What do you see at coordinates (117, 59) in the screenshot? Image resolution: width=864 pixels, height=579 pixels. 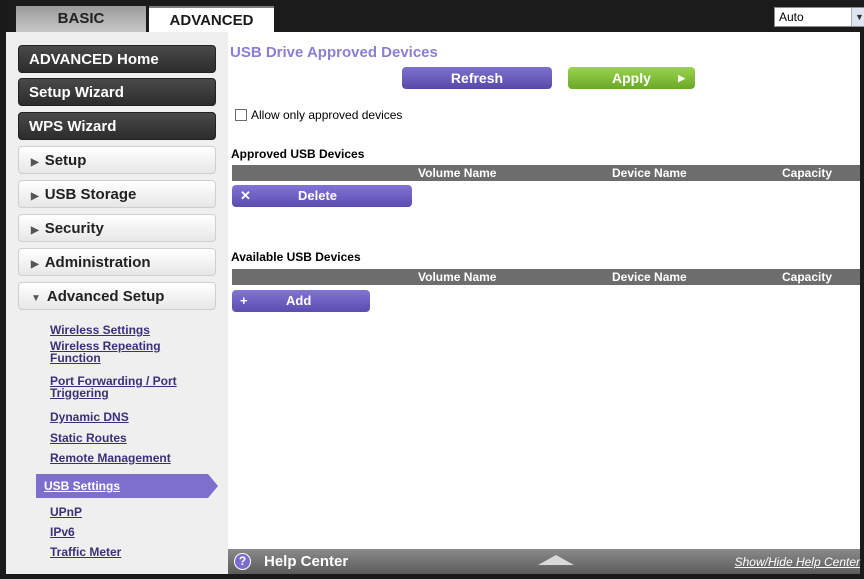 I see `sidebar-item-advanced-home: ADVANCED Home` at bounding box center [117, 59].